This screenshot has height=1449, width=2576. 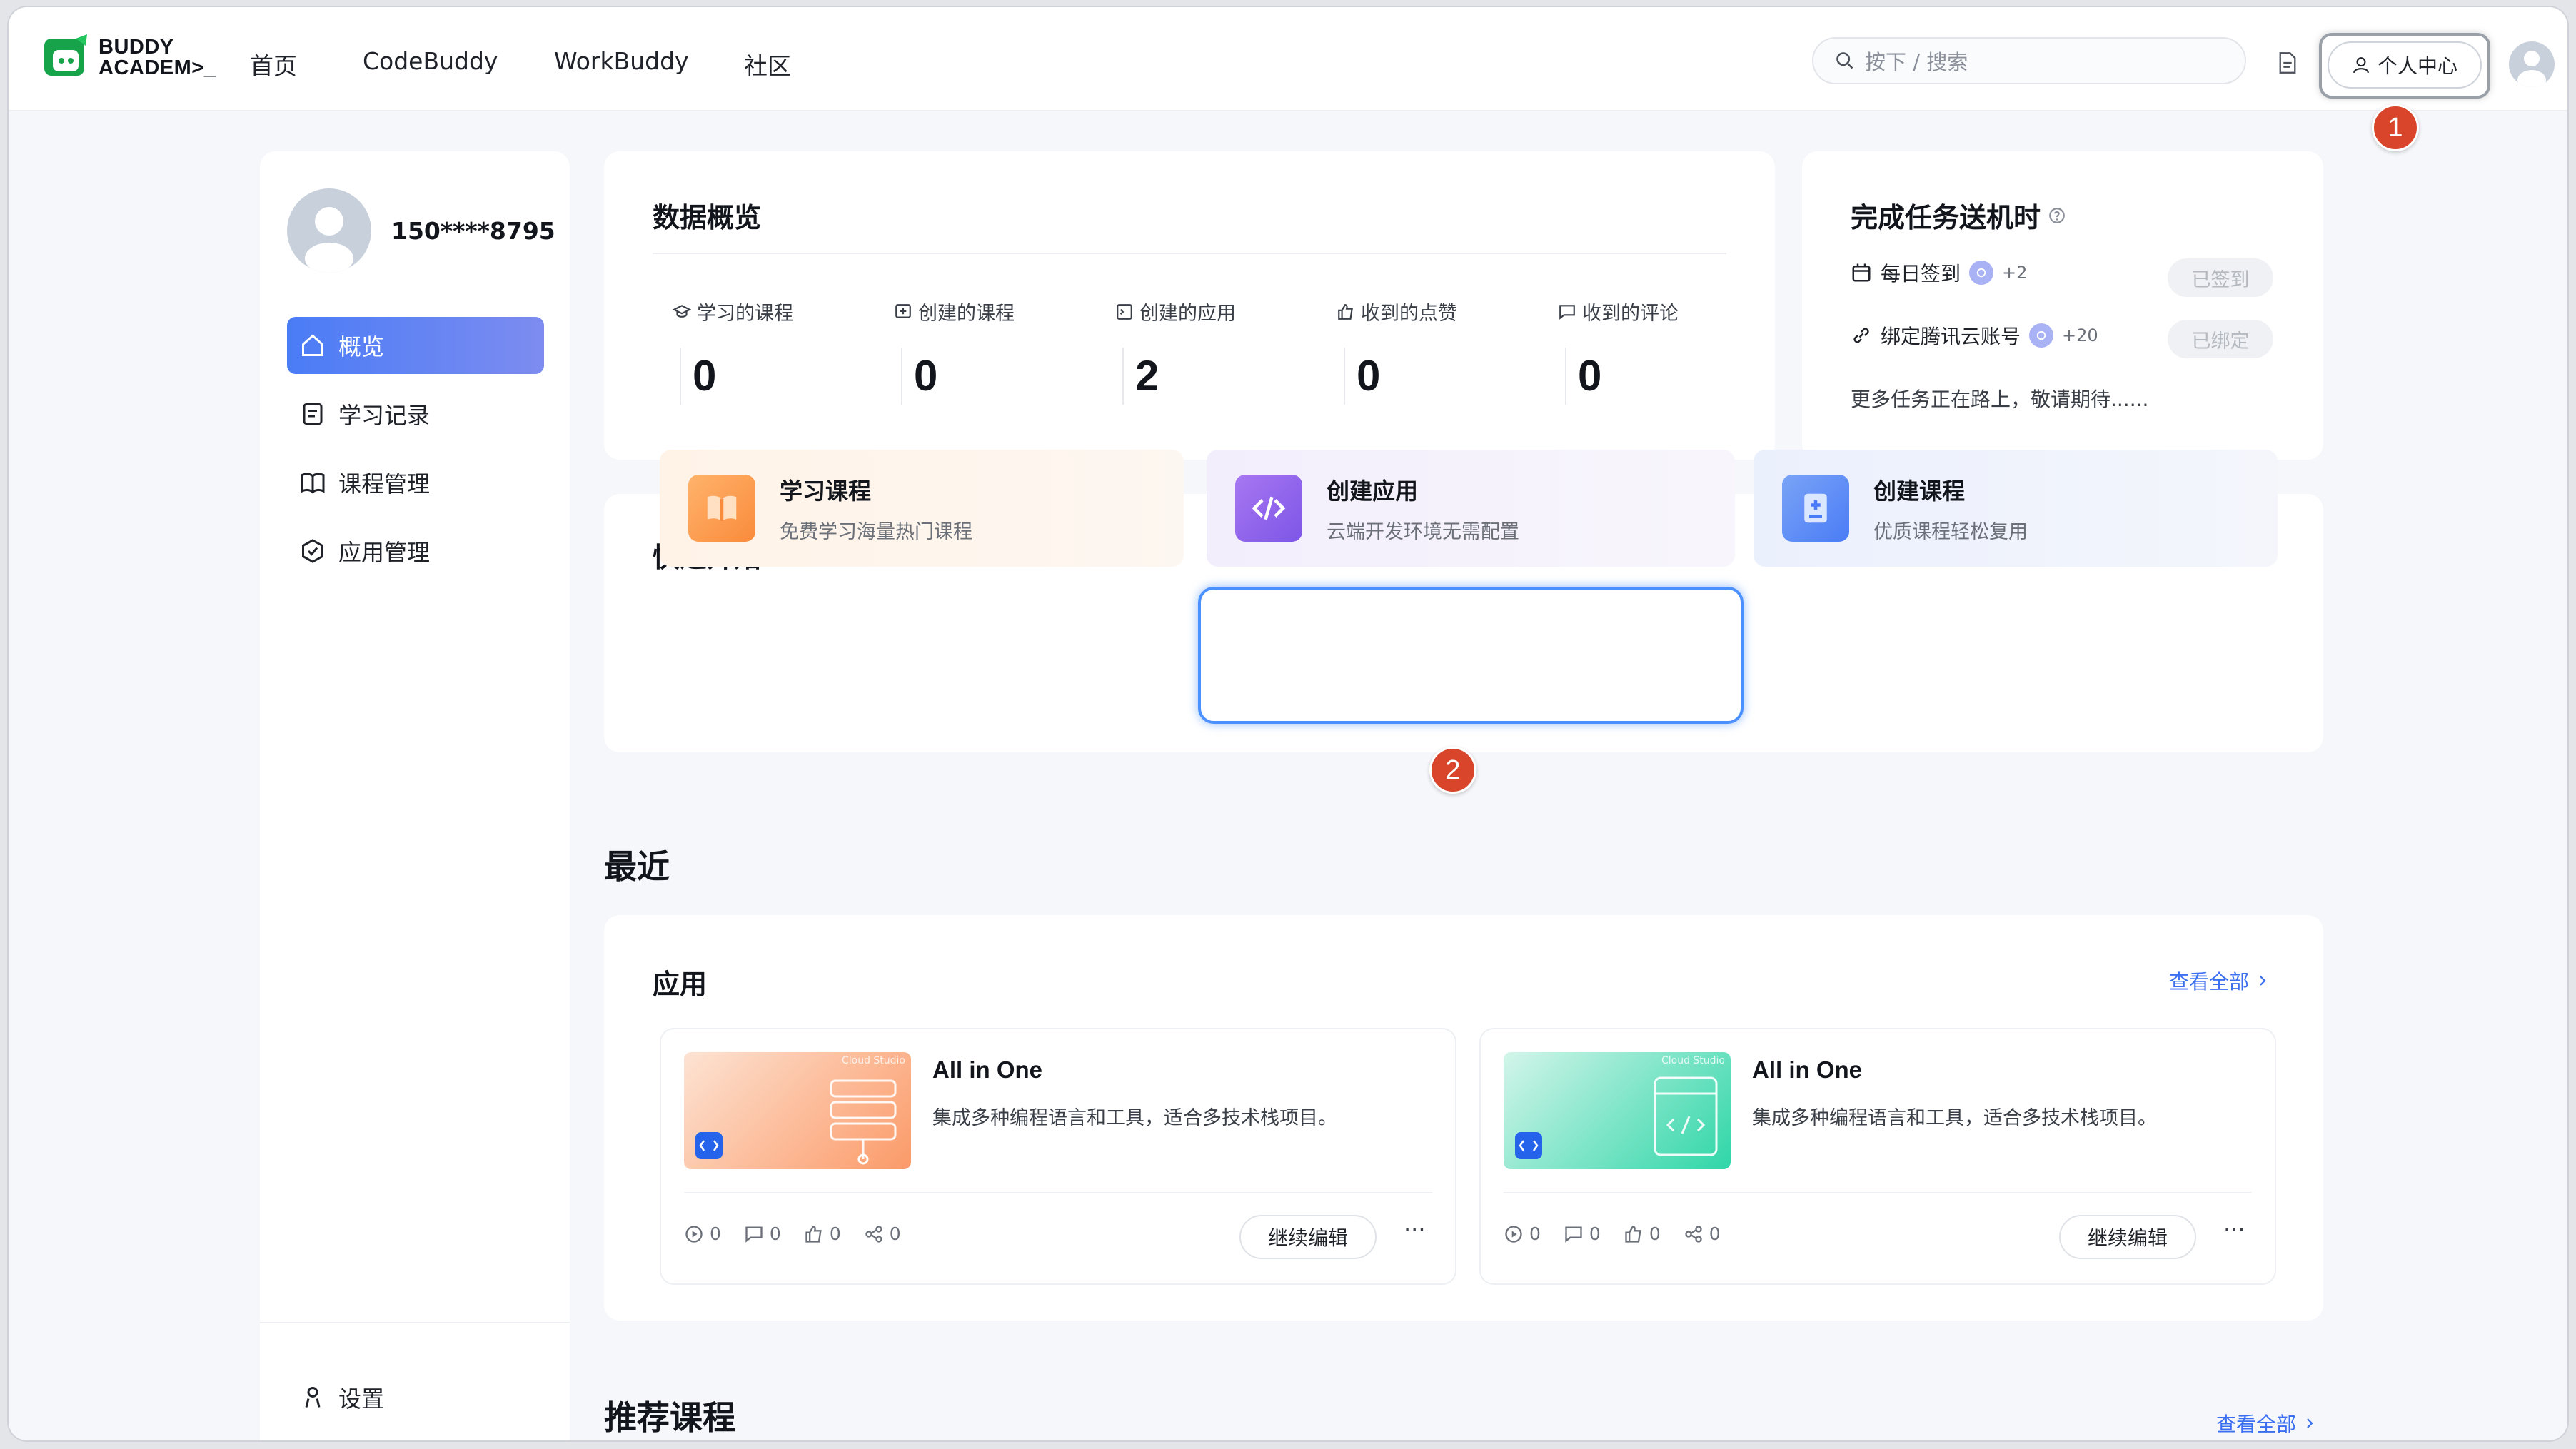 I want to click on view-all-courses-link: 查看全部, so click(x=2266, y=1423).